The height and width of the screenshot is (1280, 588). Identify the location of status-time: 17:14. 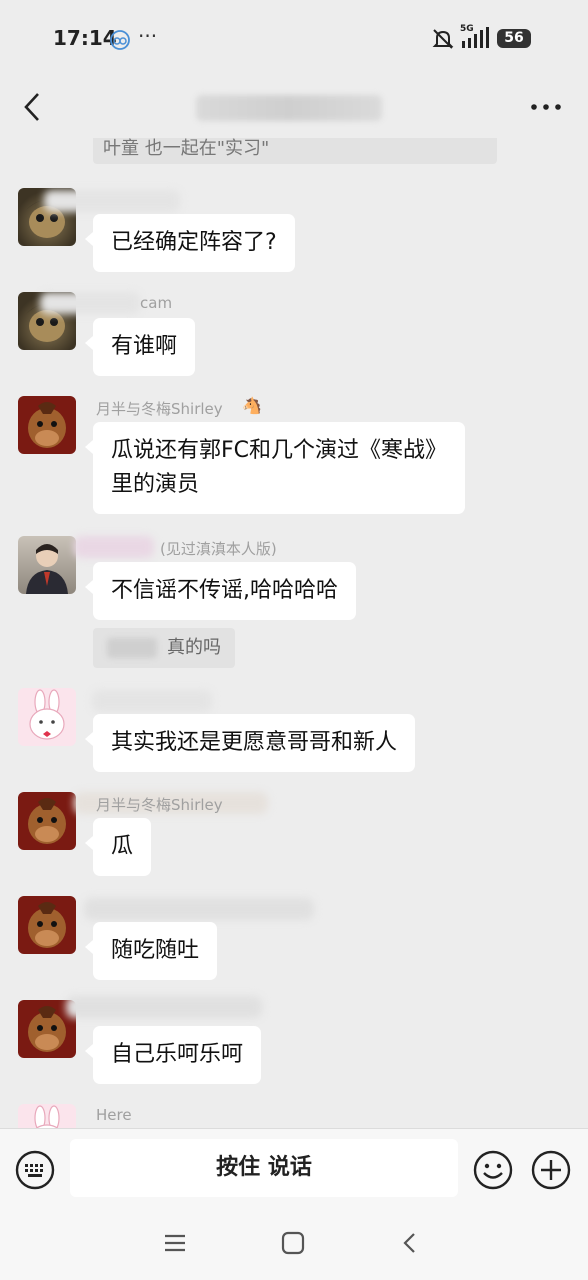
(85, 38).